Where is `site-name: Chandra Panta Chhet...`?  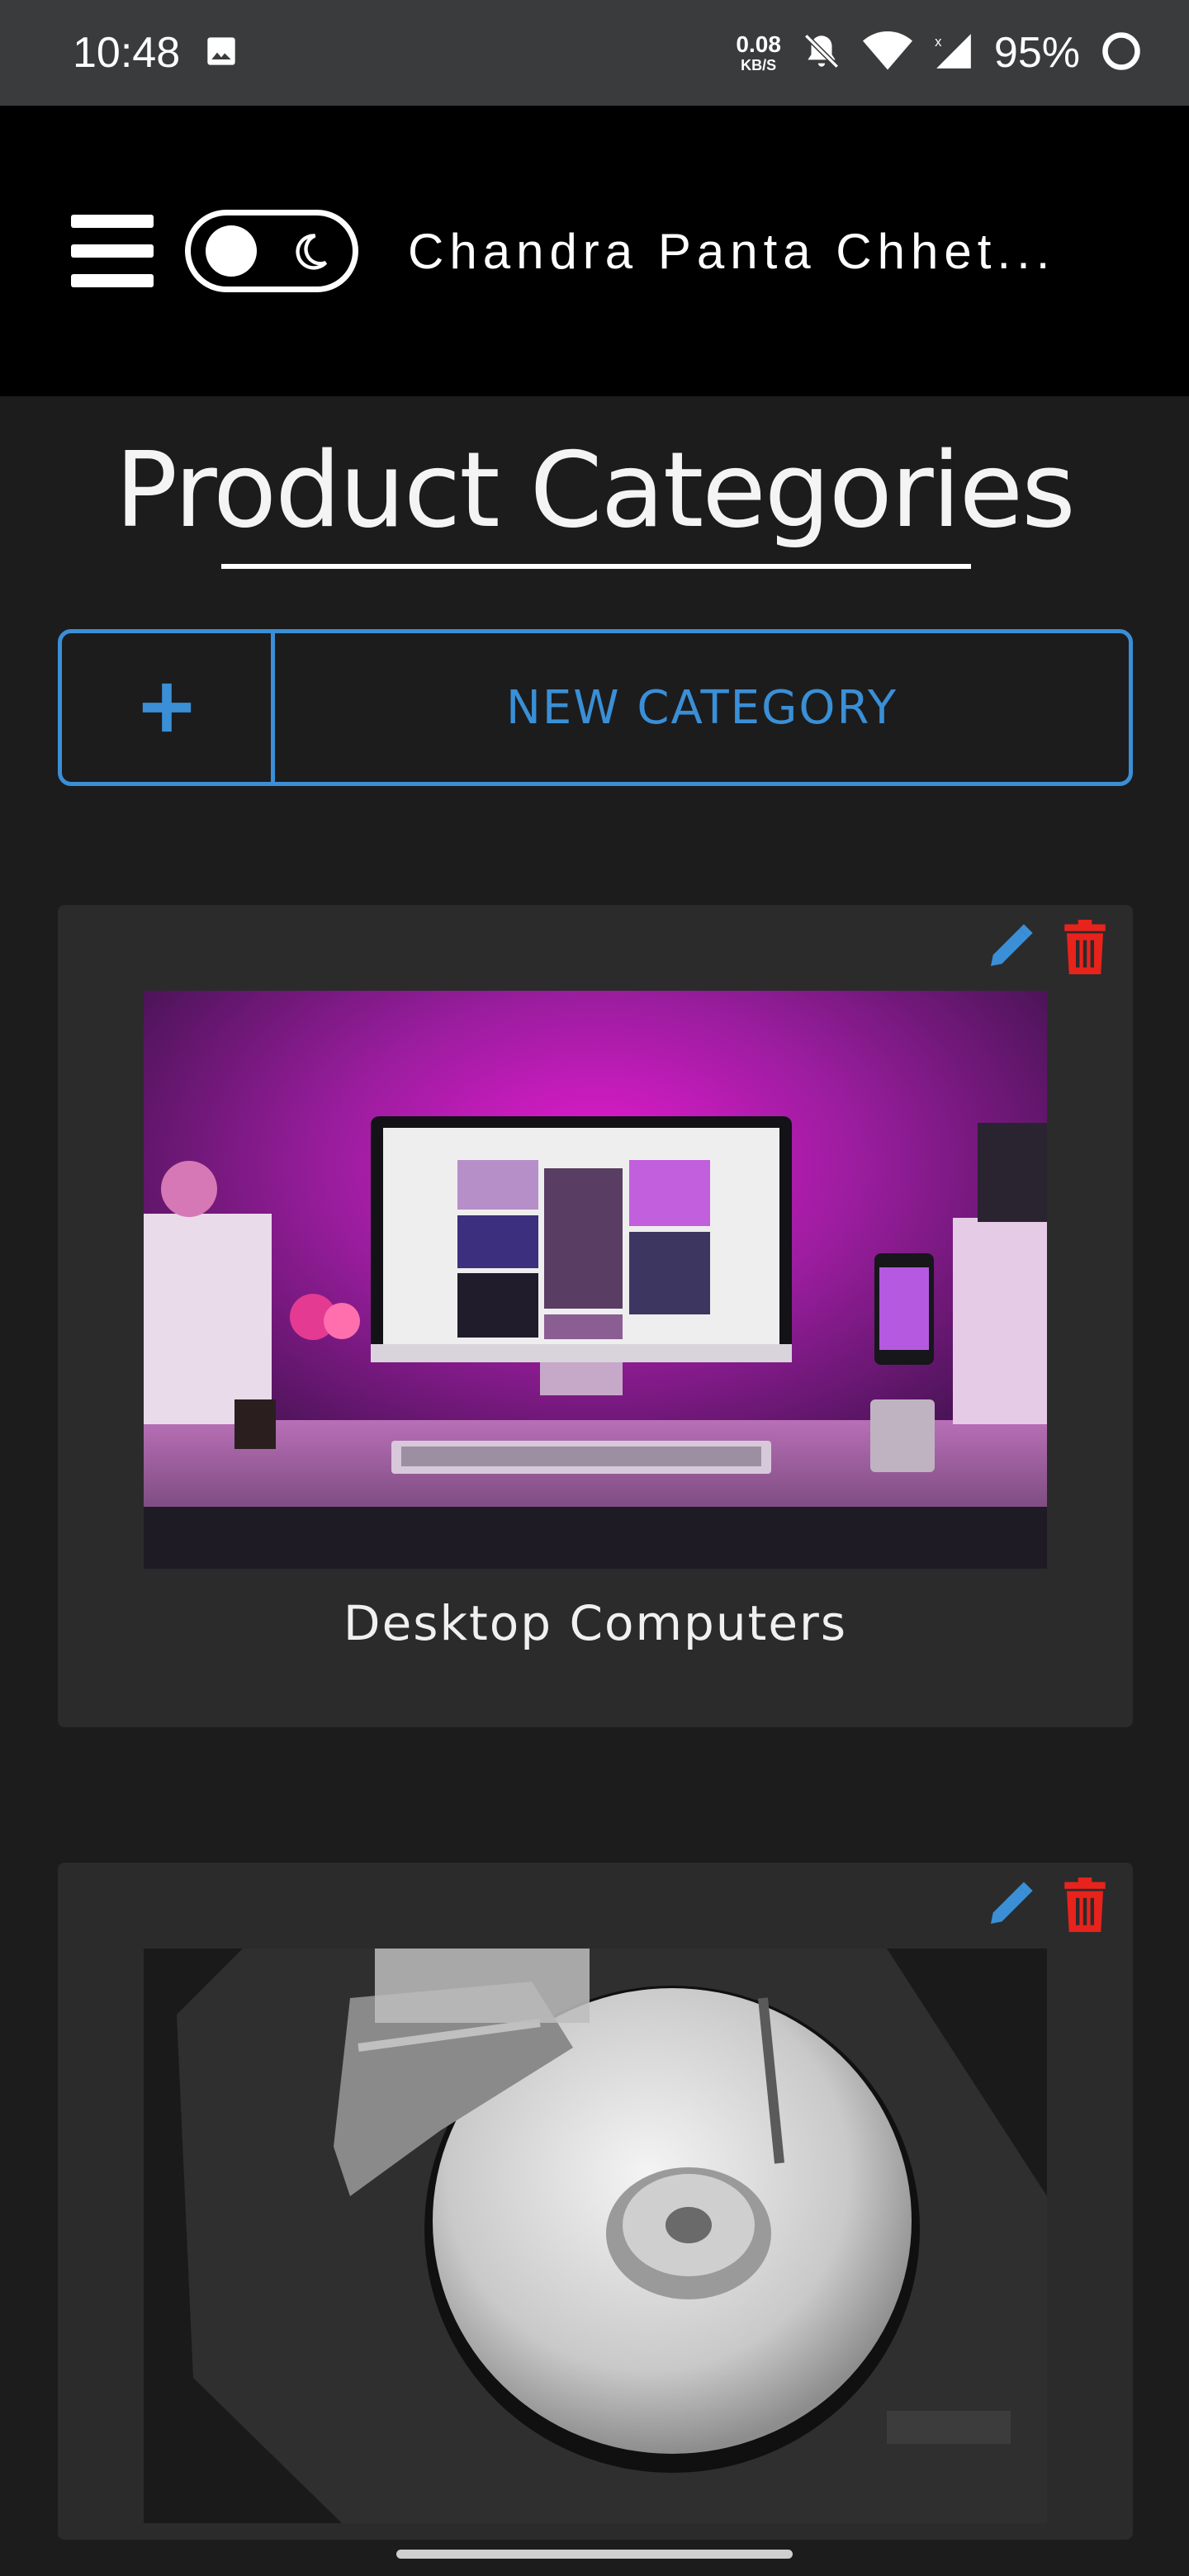 site-name: Chandra Panta Chhet... is located at coordinates (731, 251).